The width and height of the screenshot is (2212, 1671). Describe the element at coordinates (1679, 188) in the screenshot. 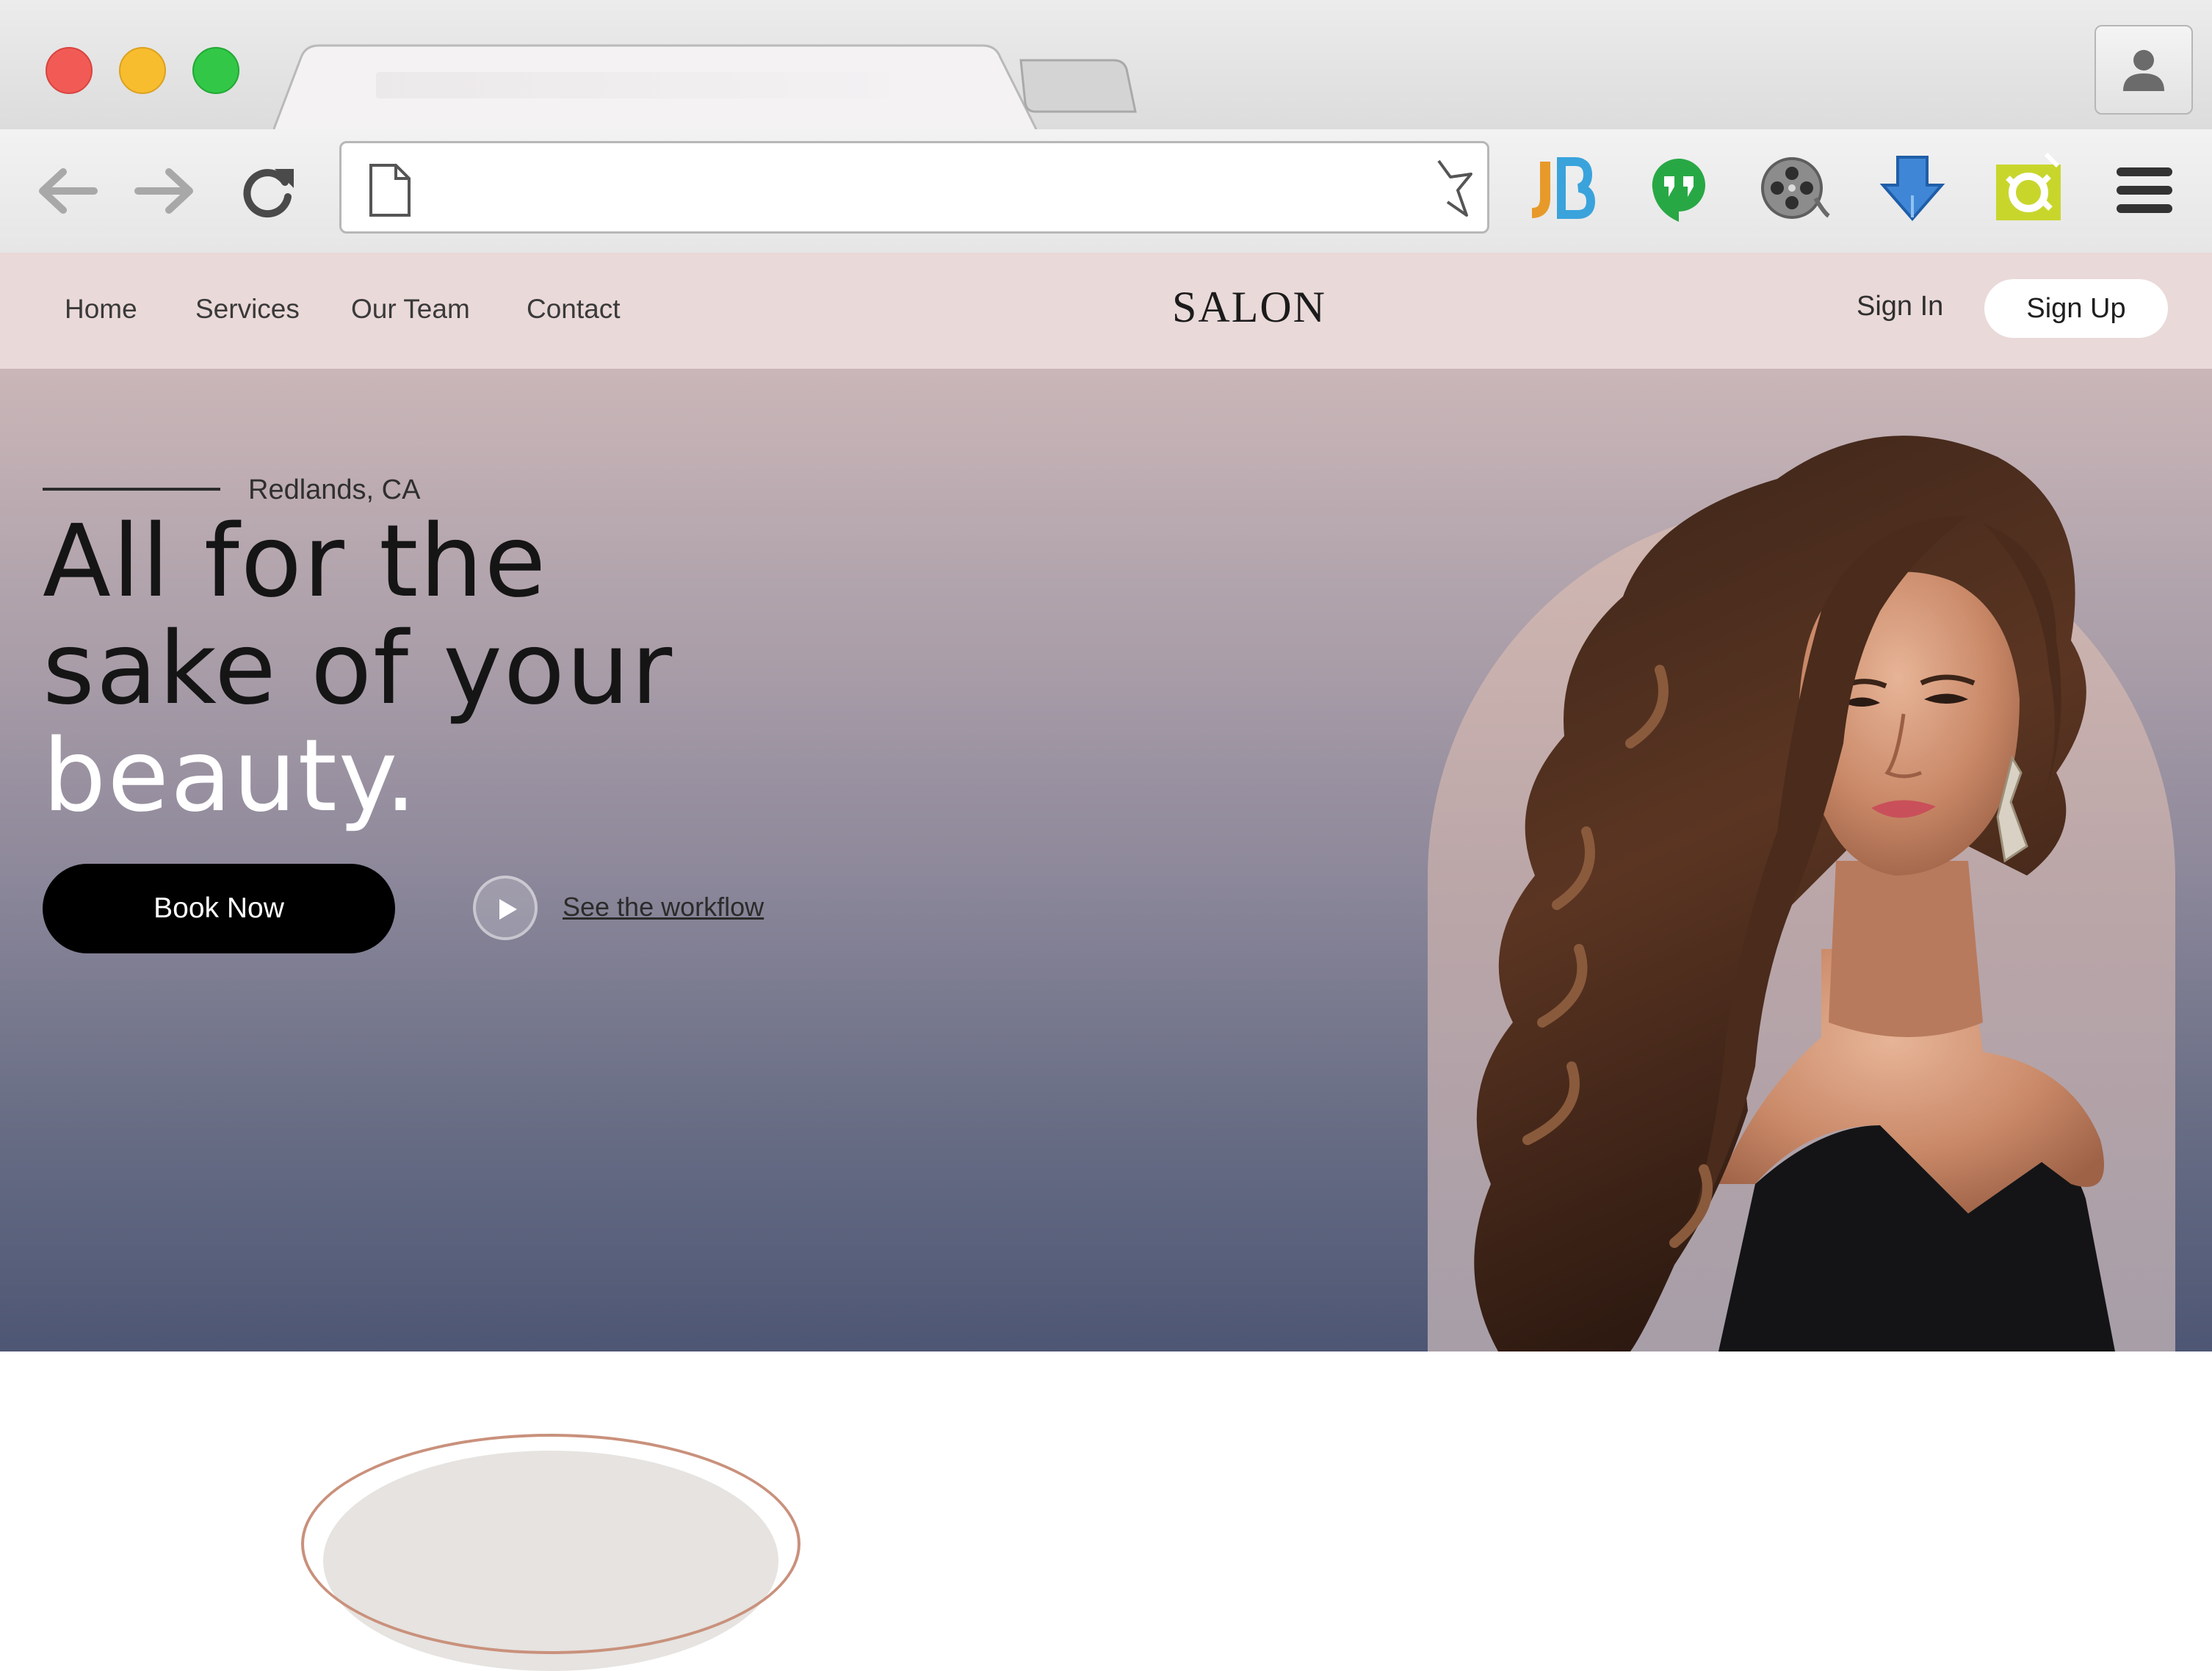

I see `hangouts-icon` at that location.